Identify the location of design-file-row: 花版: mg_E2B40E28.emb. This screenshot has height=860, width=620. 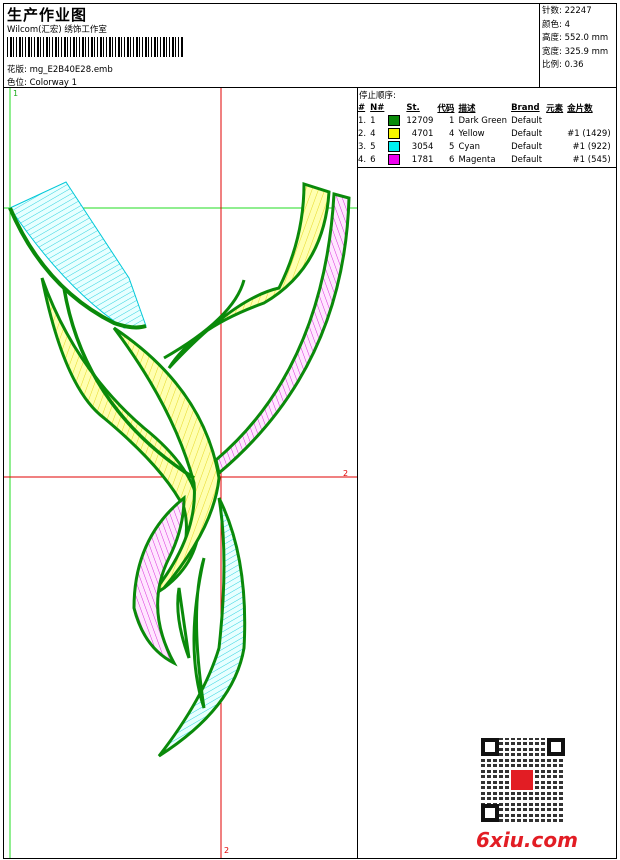
(60, 69).